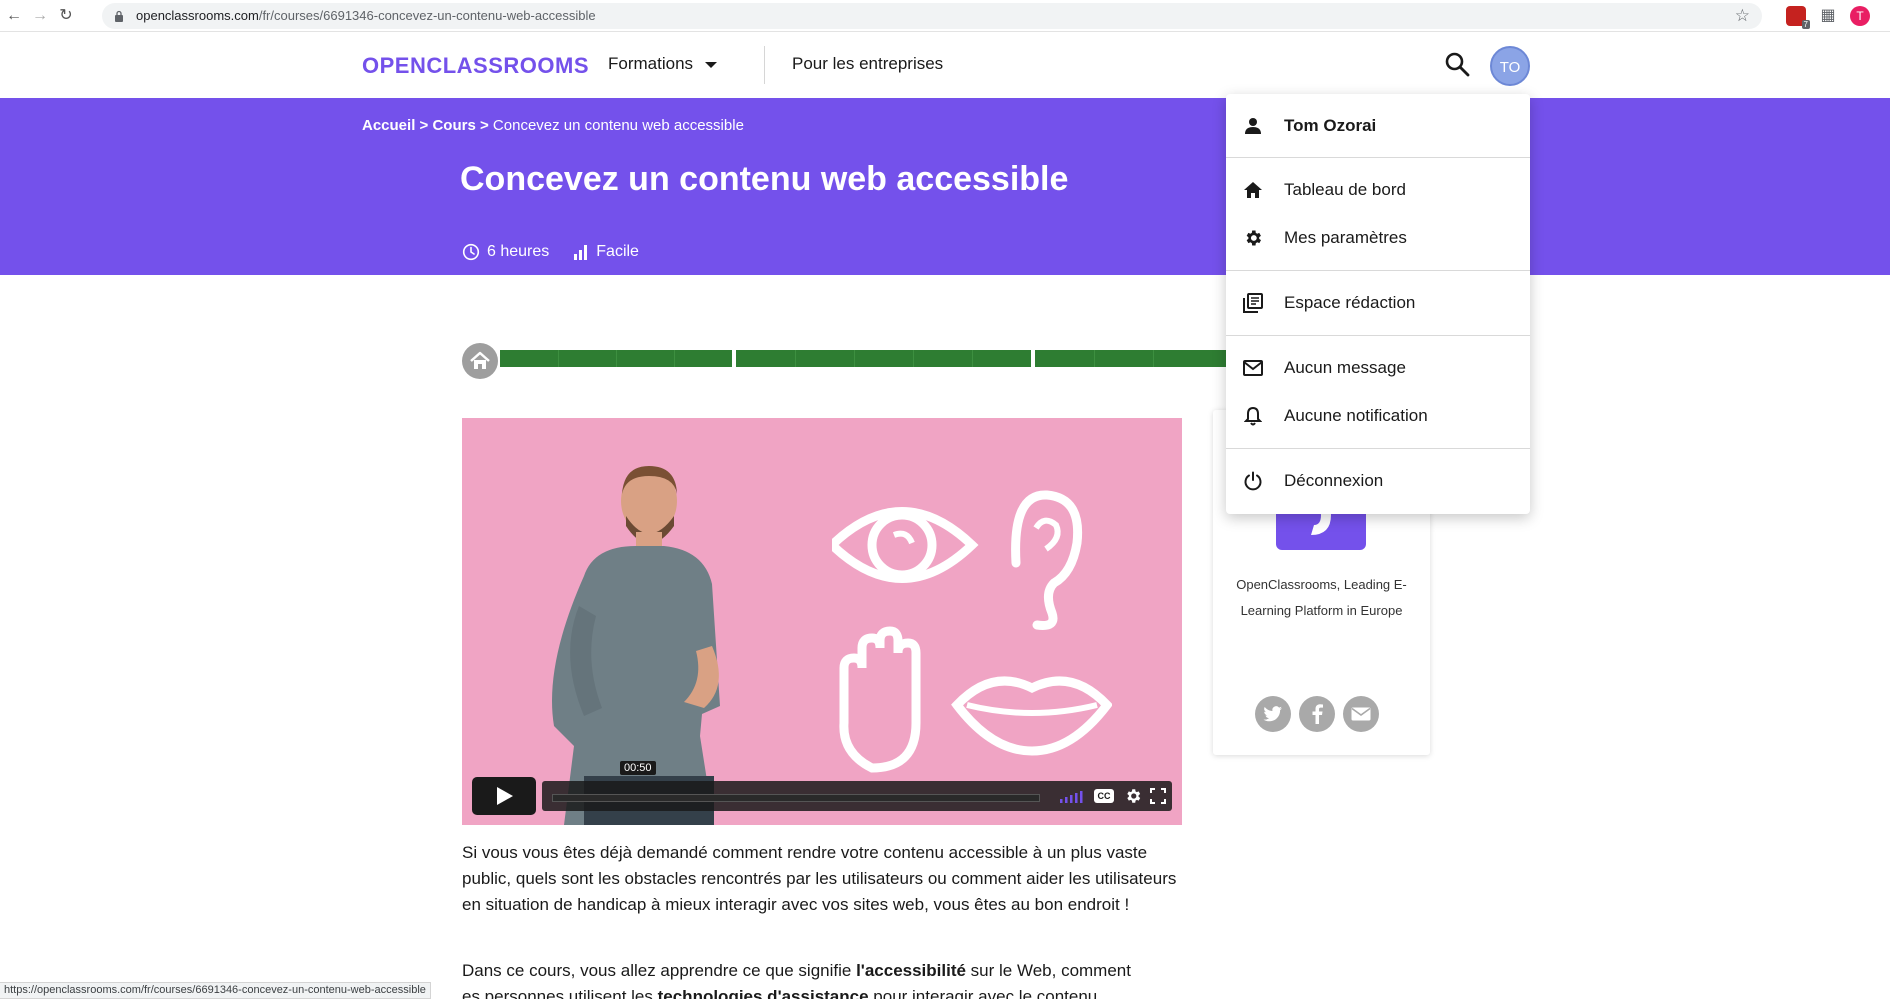 This screenshot has width=1890, height=999. What do you see at coordinates (471, 252) in the screenshot?
I see `clock-icon` at bounding box center [471, 252].